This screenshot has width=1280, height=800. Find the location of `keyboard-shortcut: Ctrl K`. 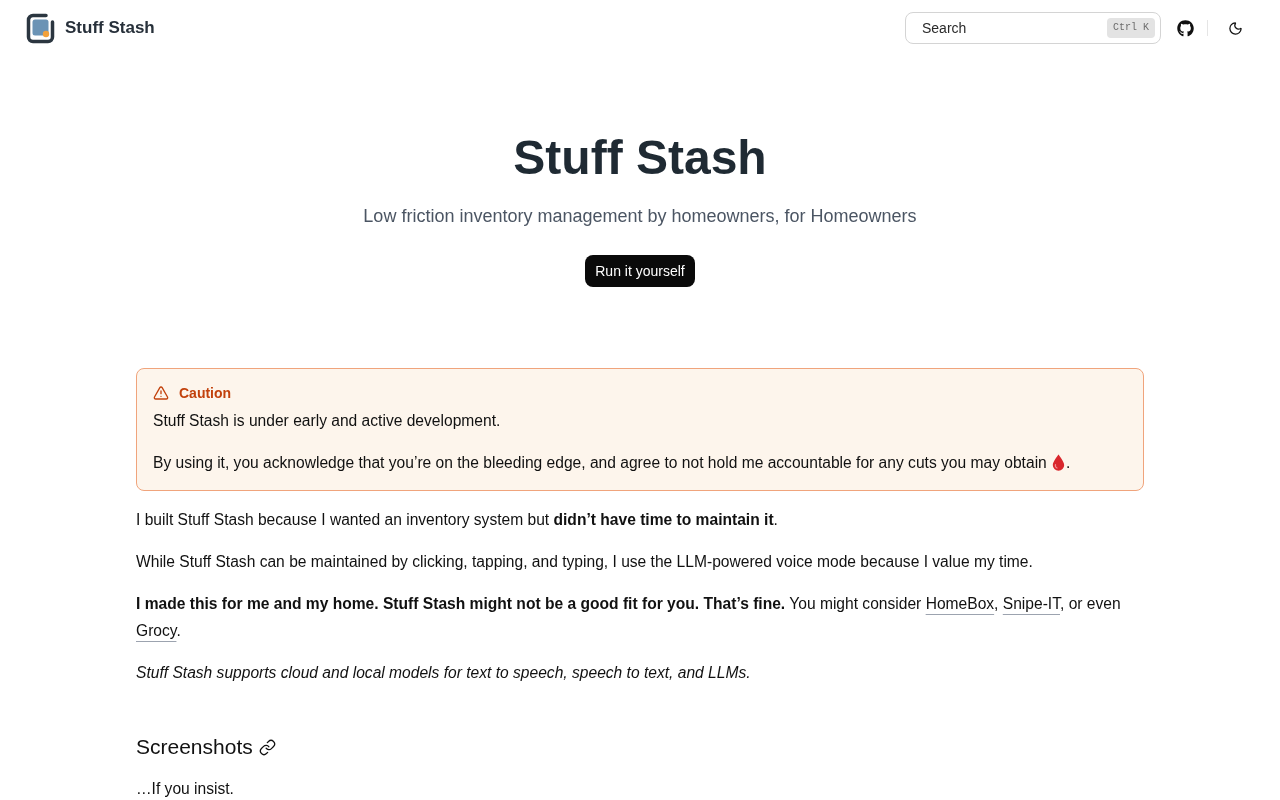

keyboard-shortcut: Ctrl K is located at coordinates (1131, 28).